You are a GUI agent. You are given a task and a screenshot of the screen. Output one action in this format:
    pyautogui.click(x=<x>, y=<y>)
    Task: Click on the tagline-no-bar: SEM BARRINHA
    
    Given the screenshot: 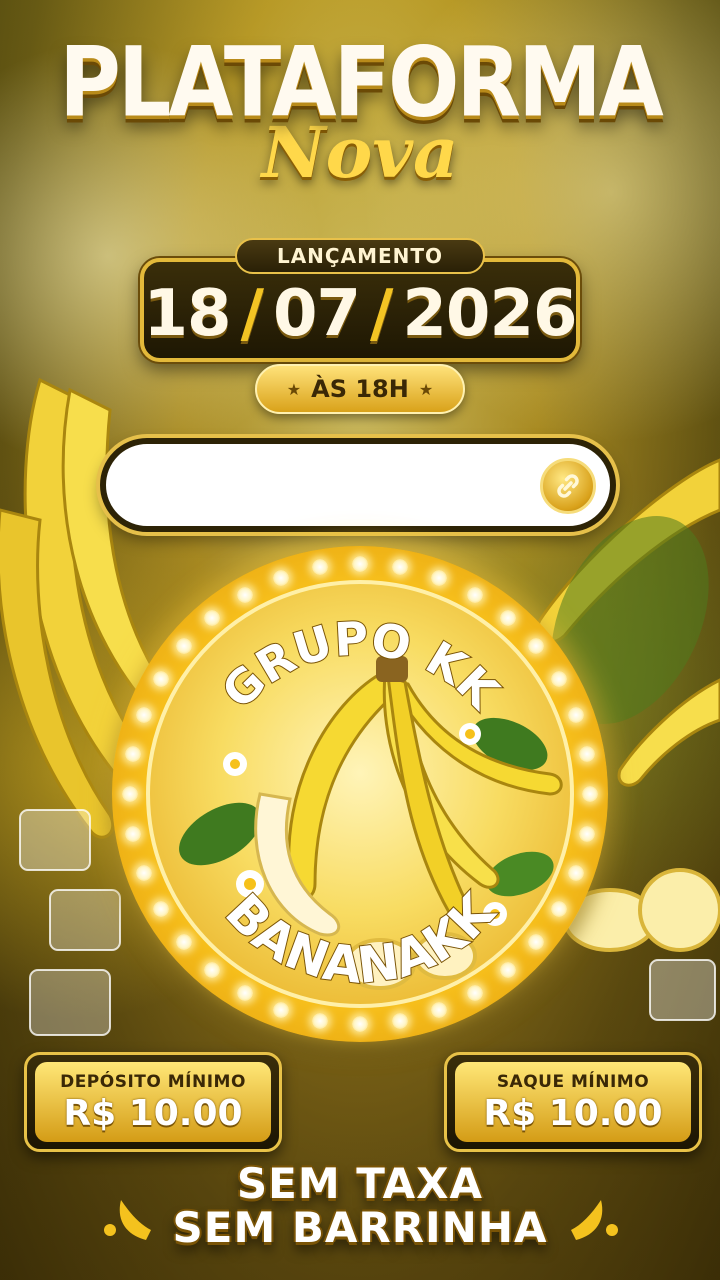 What is the action you would take?
    pyautogui.click(x=360, y=1228)
    